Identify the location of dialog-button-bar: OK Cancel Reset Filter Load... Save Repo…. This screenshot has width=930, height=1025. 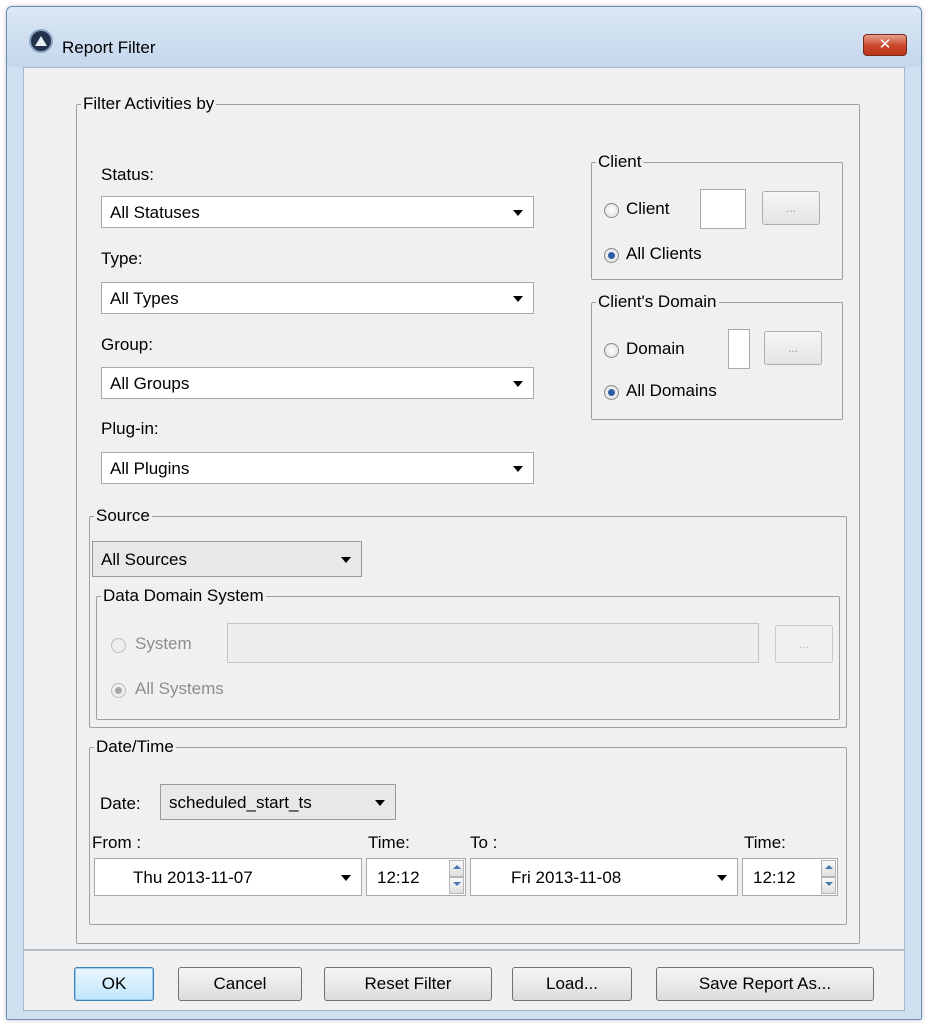
(464, 980).